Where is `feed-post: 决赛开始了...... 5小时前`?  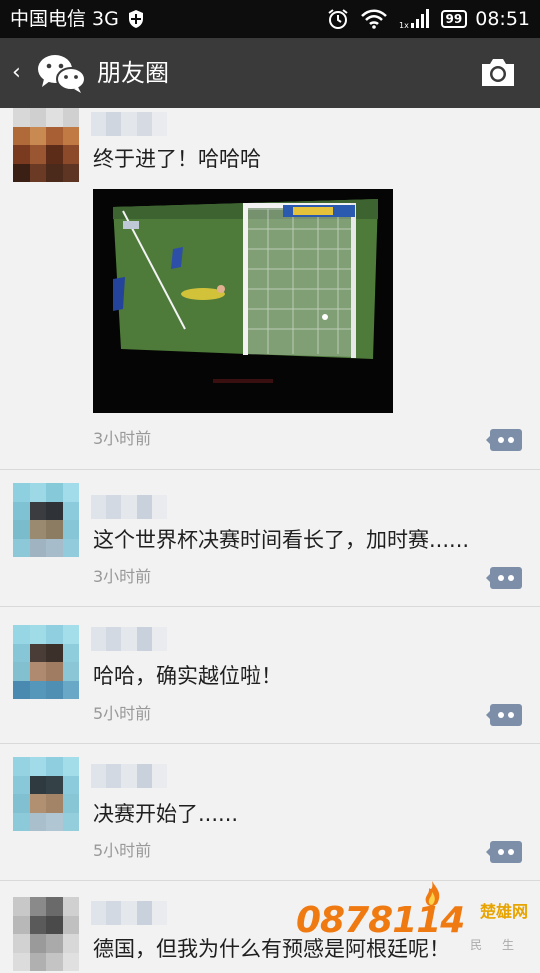 feed-post: 决赛开始了...... 5小时前 is located at coordinates (270, 812).